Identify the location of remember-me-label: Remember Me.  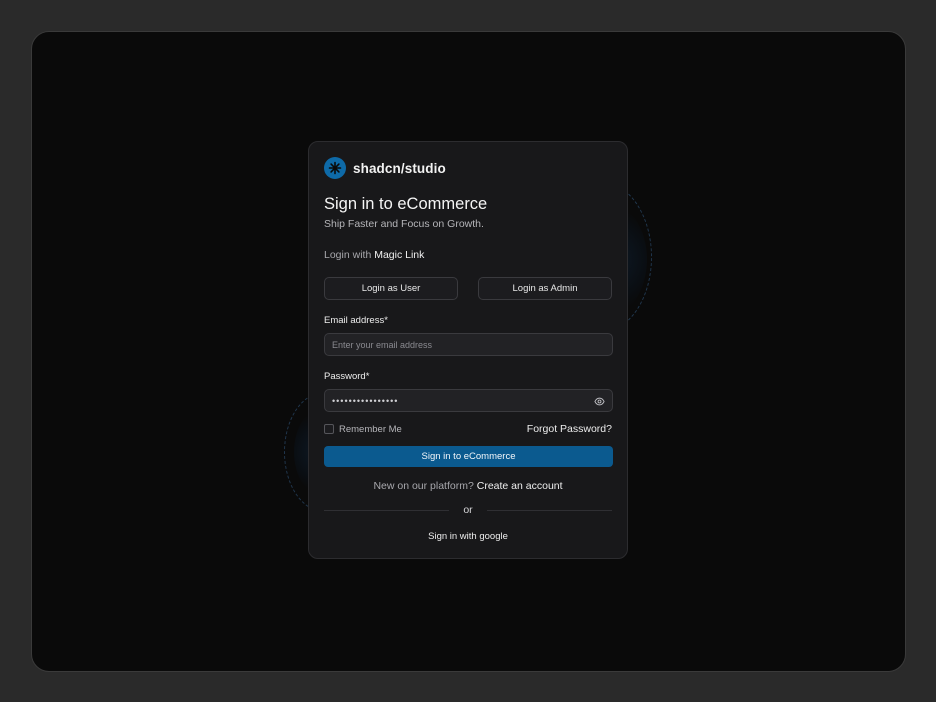
(370, 429).